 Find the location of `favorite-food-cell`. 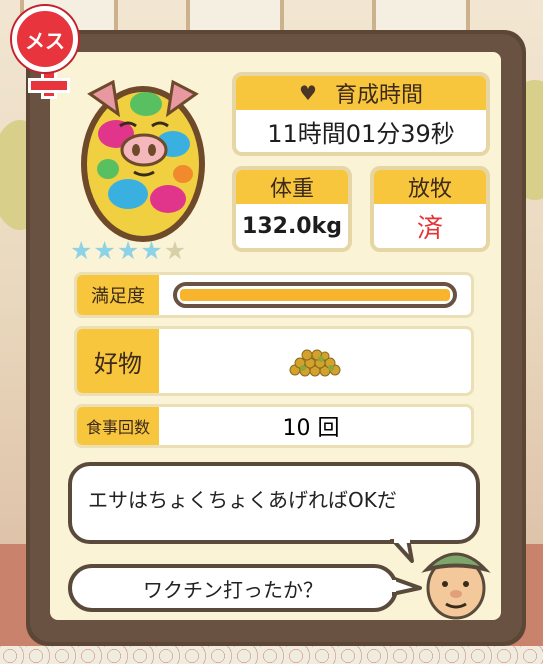

favorite-food-cell is located at coordinates (315, 361).